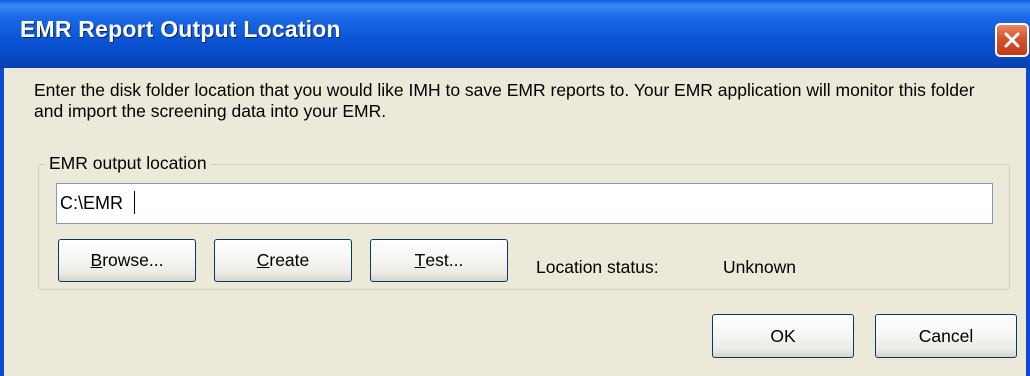  Describe the element at coordinates (289, 260) in the screenshot. I see `create-label: reate` at that location.